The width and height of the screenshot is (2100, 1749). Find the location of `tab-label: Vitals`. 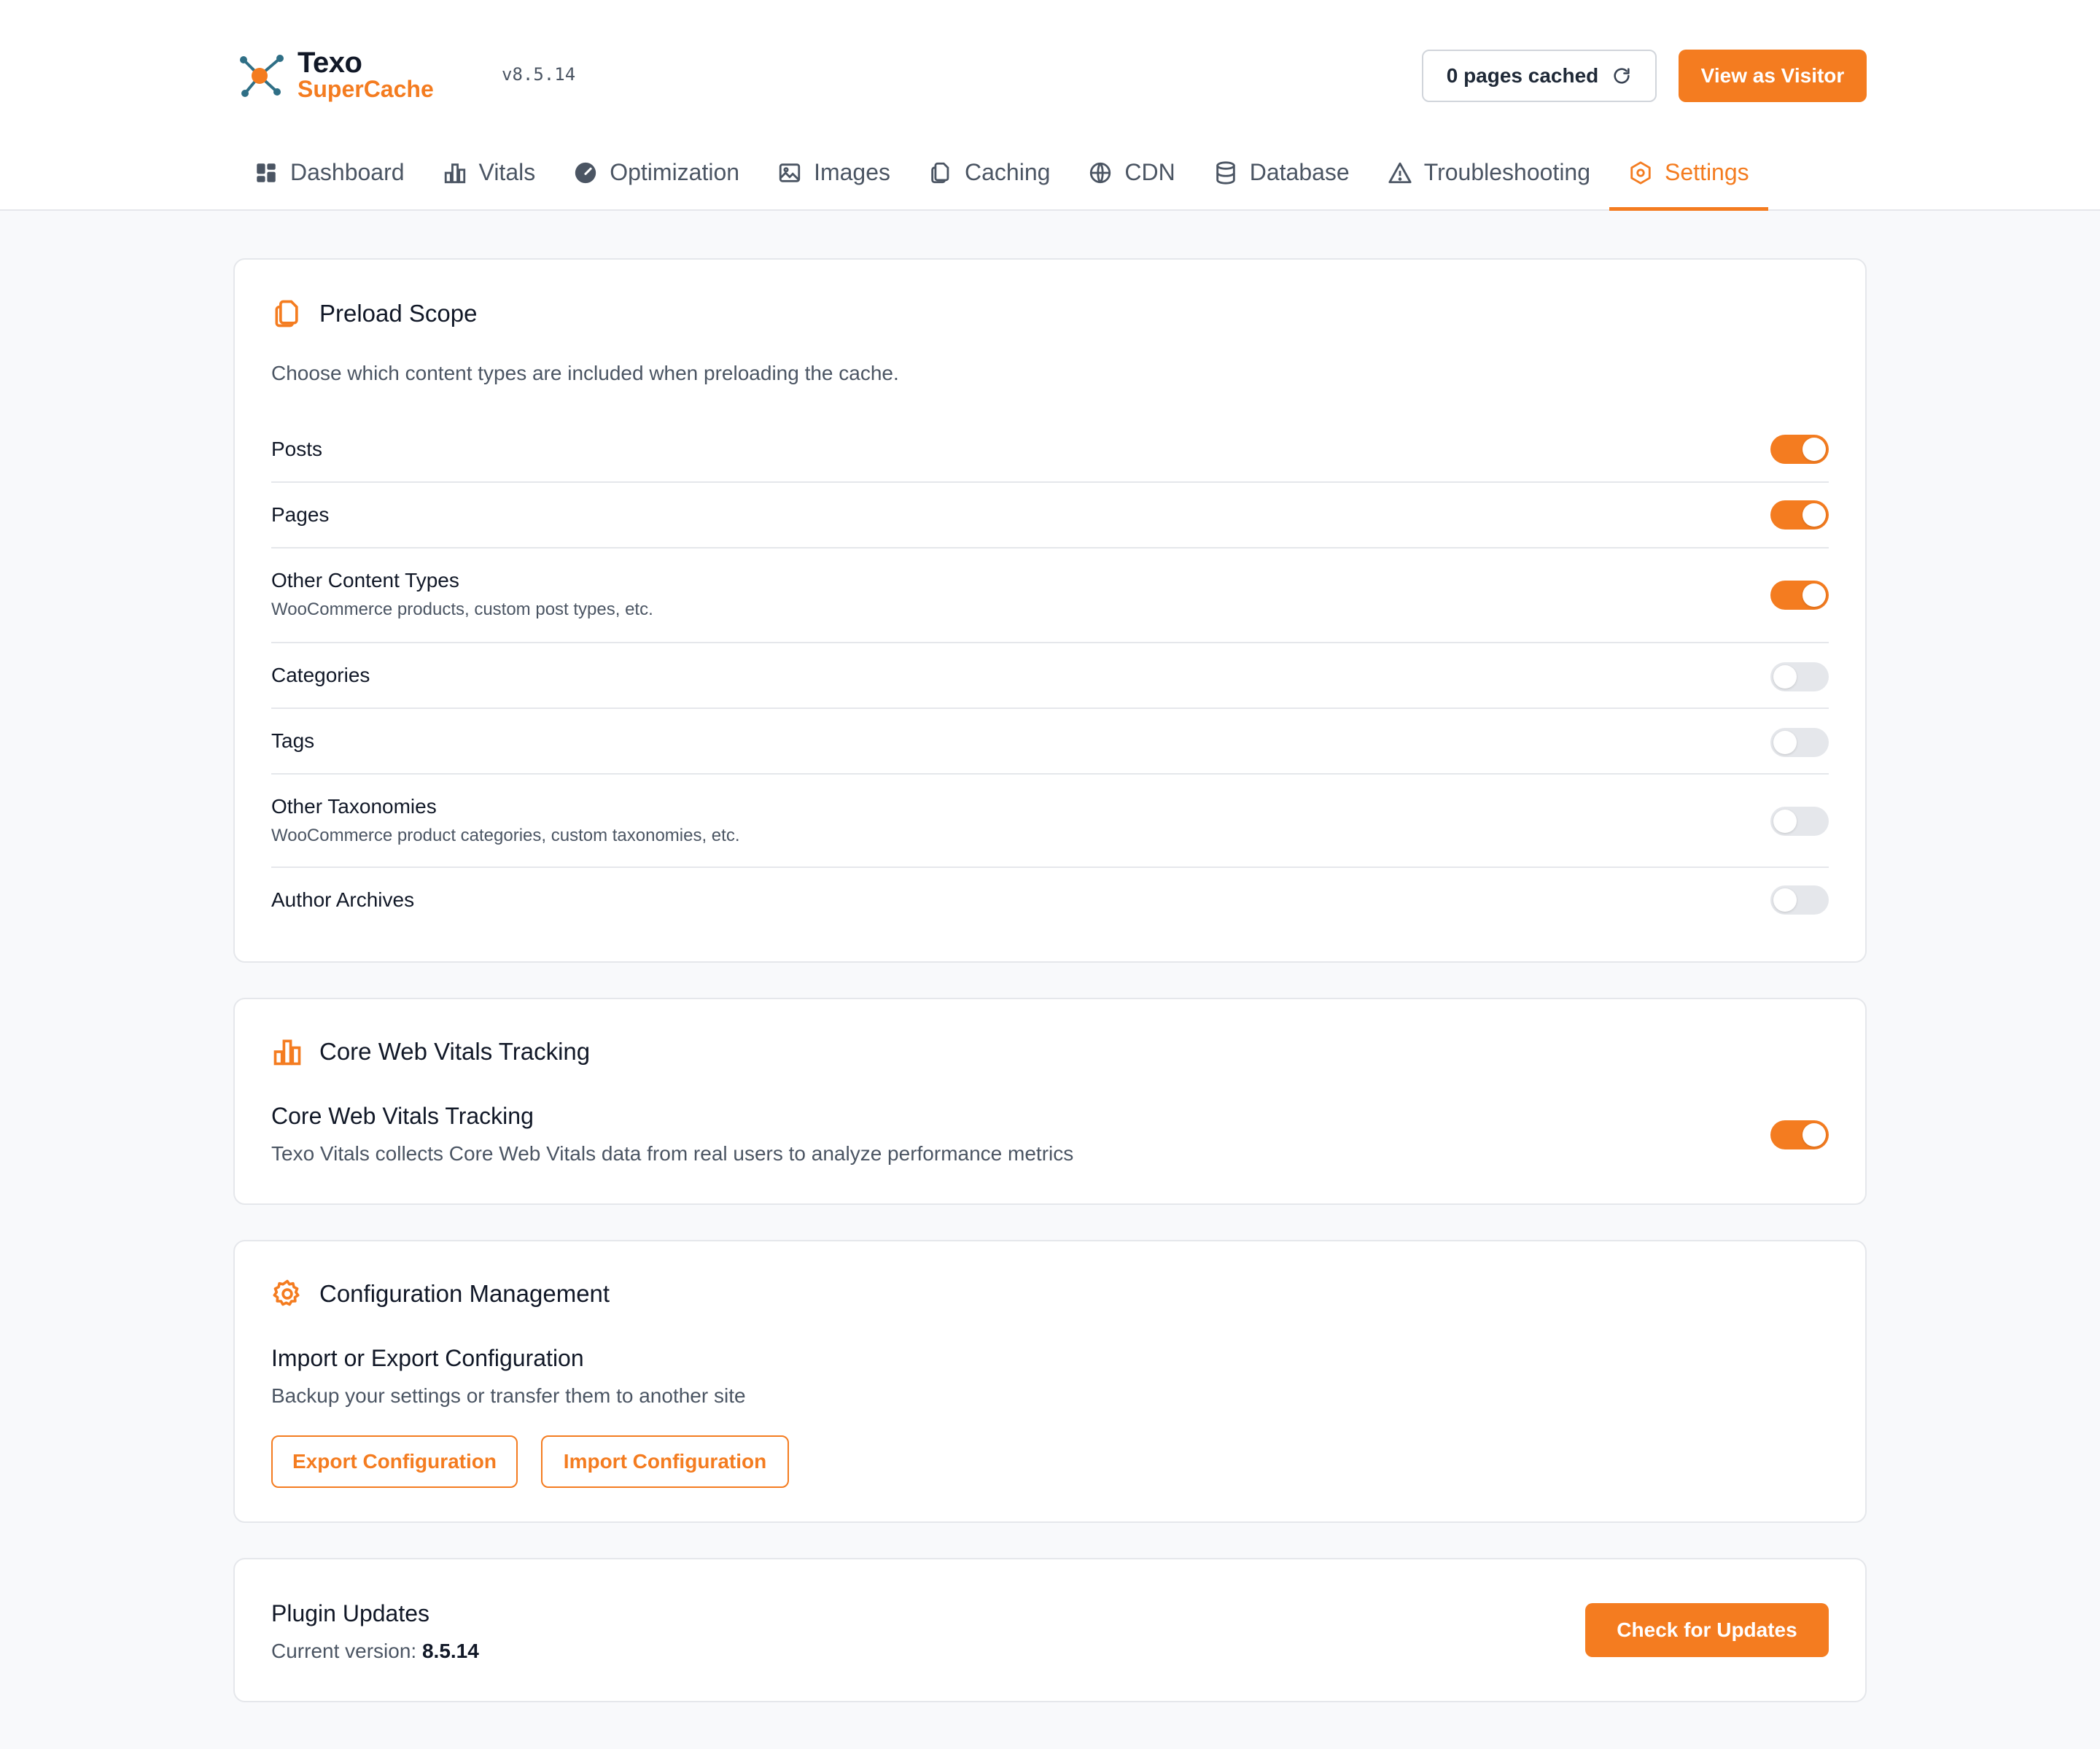

tab-label: Vitals is located at coordinates (507, 172).